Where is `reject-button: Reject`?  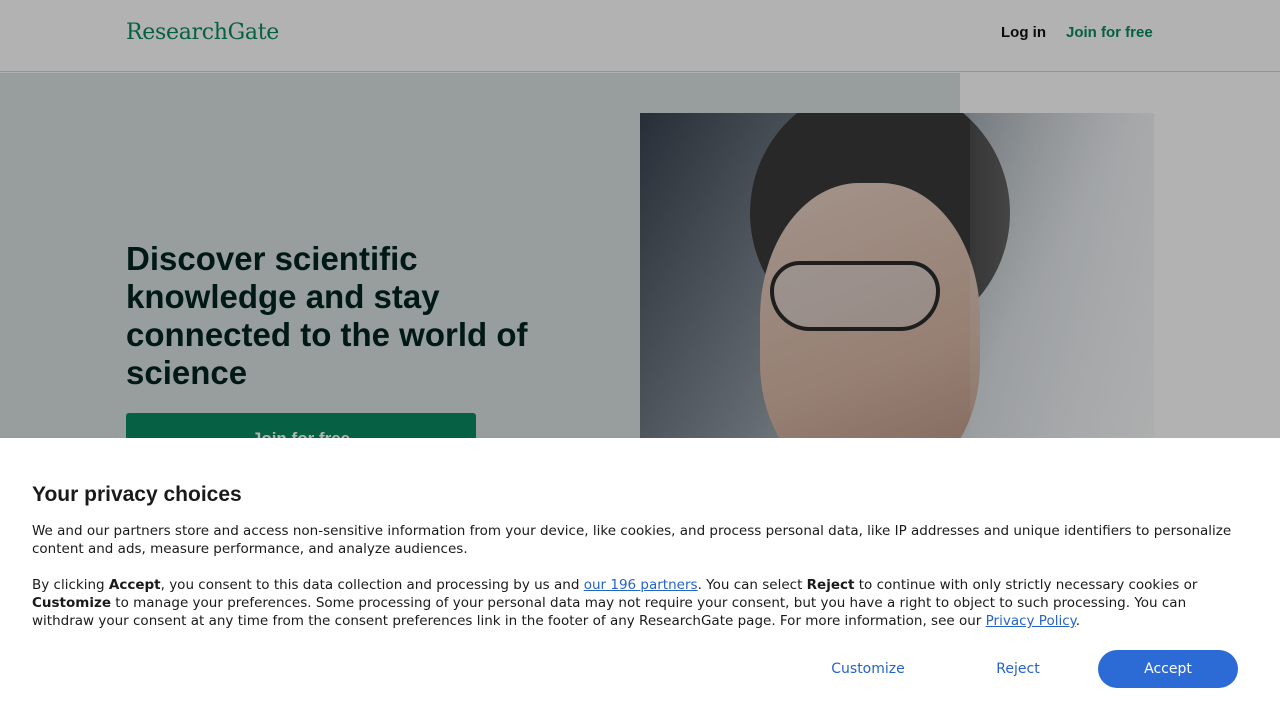 reject-button: Reject is located at coordinates (1018, 669).